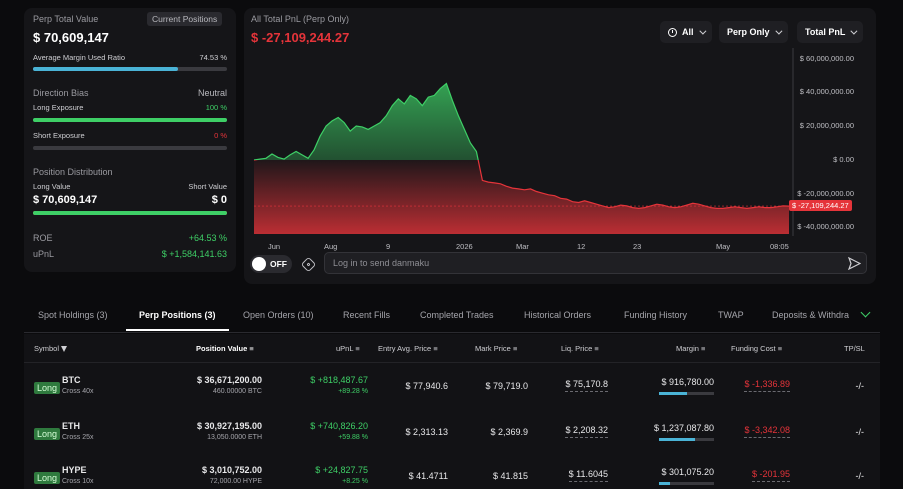 The image size is (903, 489). What do you see at coordinates (353, 391) in the screenshot?
I see `upnl-percent: +89.28 %` at bounding box center [353, 391].